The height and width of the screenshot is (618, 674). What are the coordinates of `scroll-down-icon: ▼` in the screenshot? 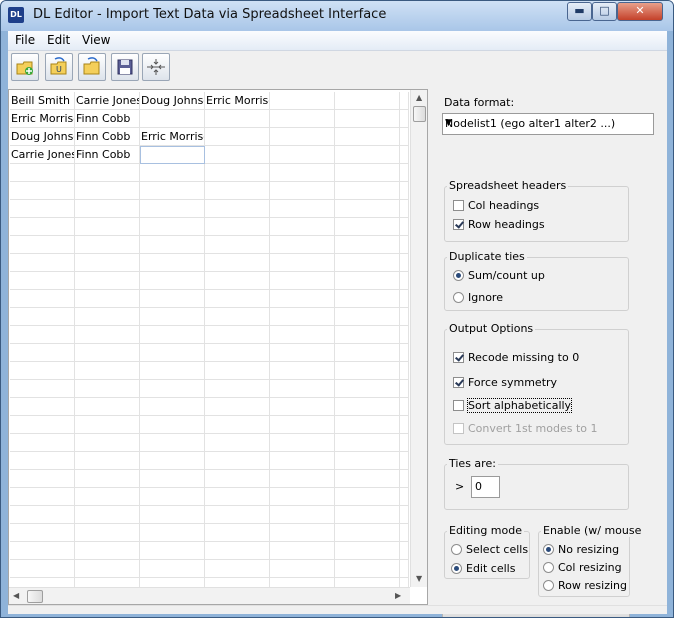 It's located at (419, 578).